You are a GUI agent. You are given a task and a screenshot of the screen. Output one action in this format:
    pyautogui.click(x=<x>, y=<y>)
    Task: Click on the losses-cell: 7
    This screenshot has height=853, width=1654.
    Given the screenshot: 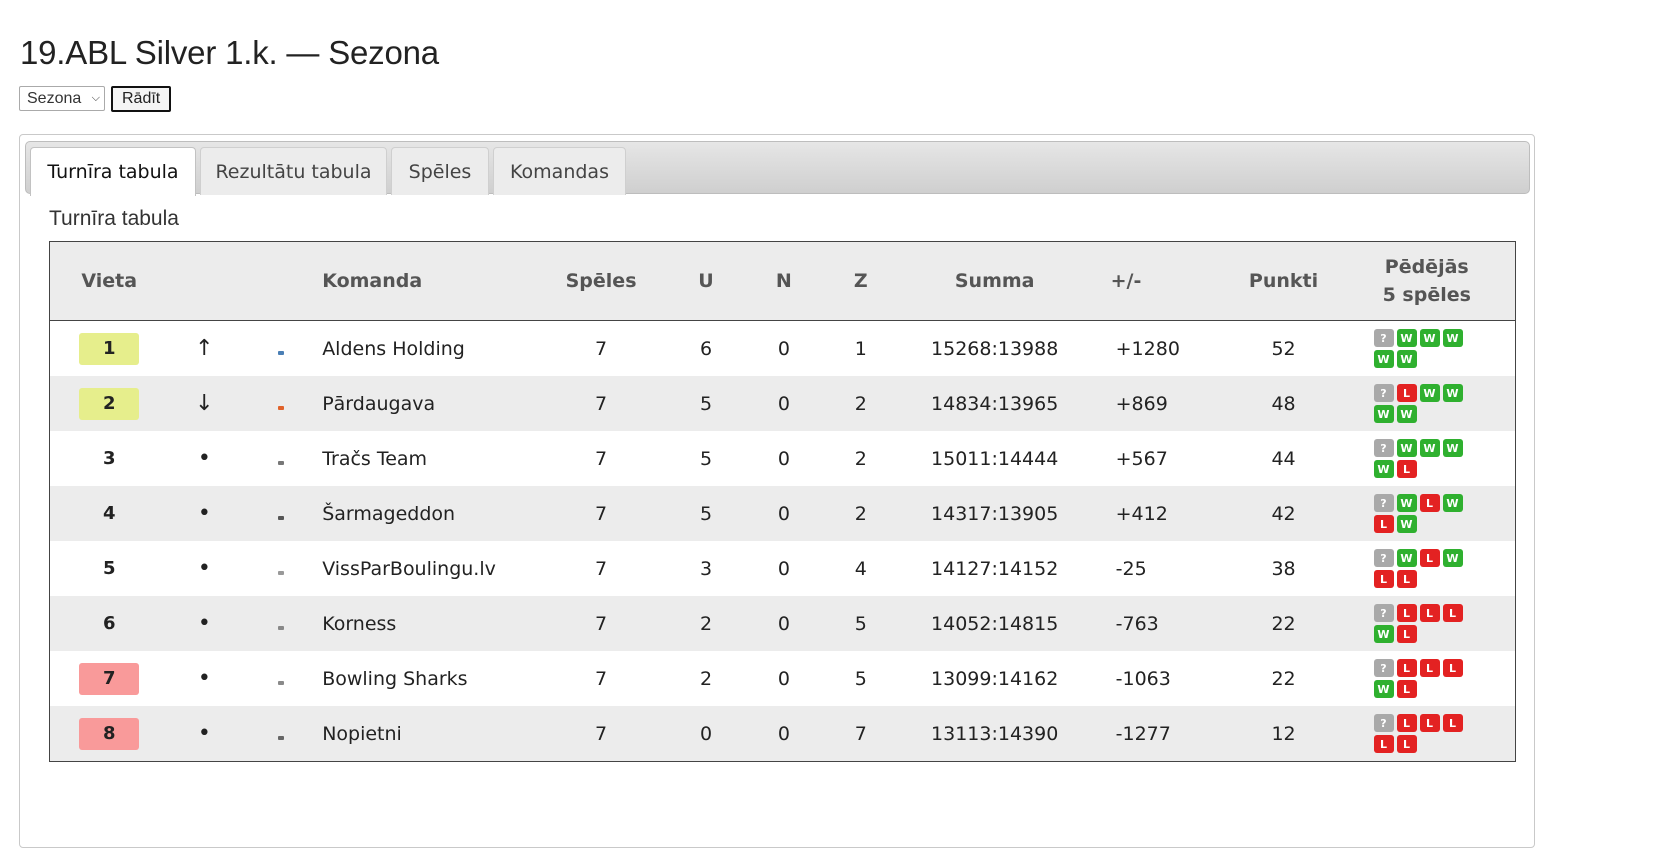 What is the action you would take?
    pyautogui.click(x=860, y=734)
    